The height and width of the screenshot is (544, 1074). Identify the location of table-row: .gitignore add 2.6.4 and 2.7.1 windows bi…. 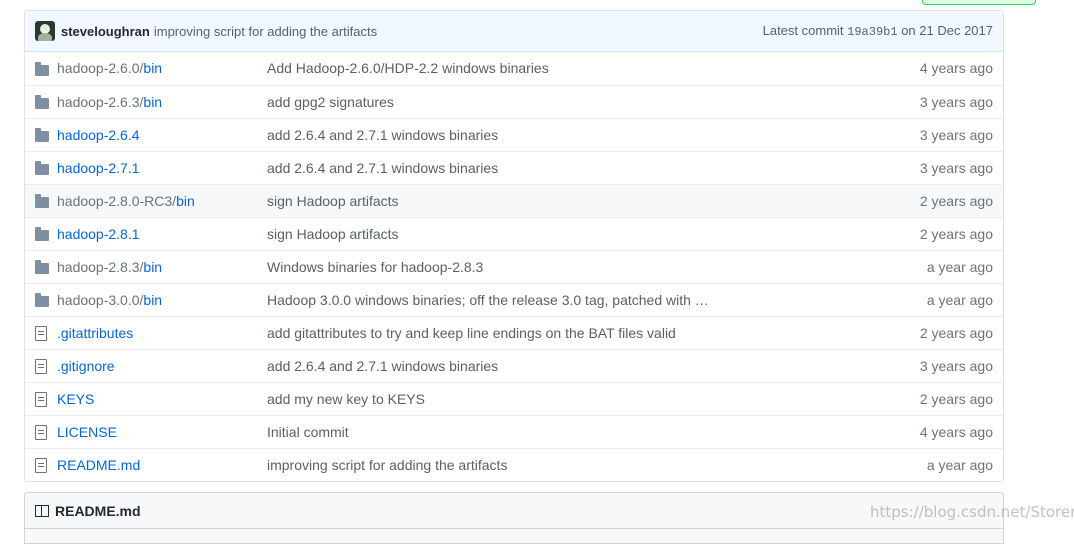
(514, 365).